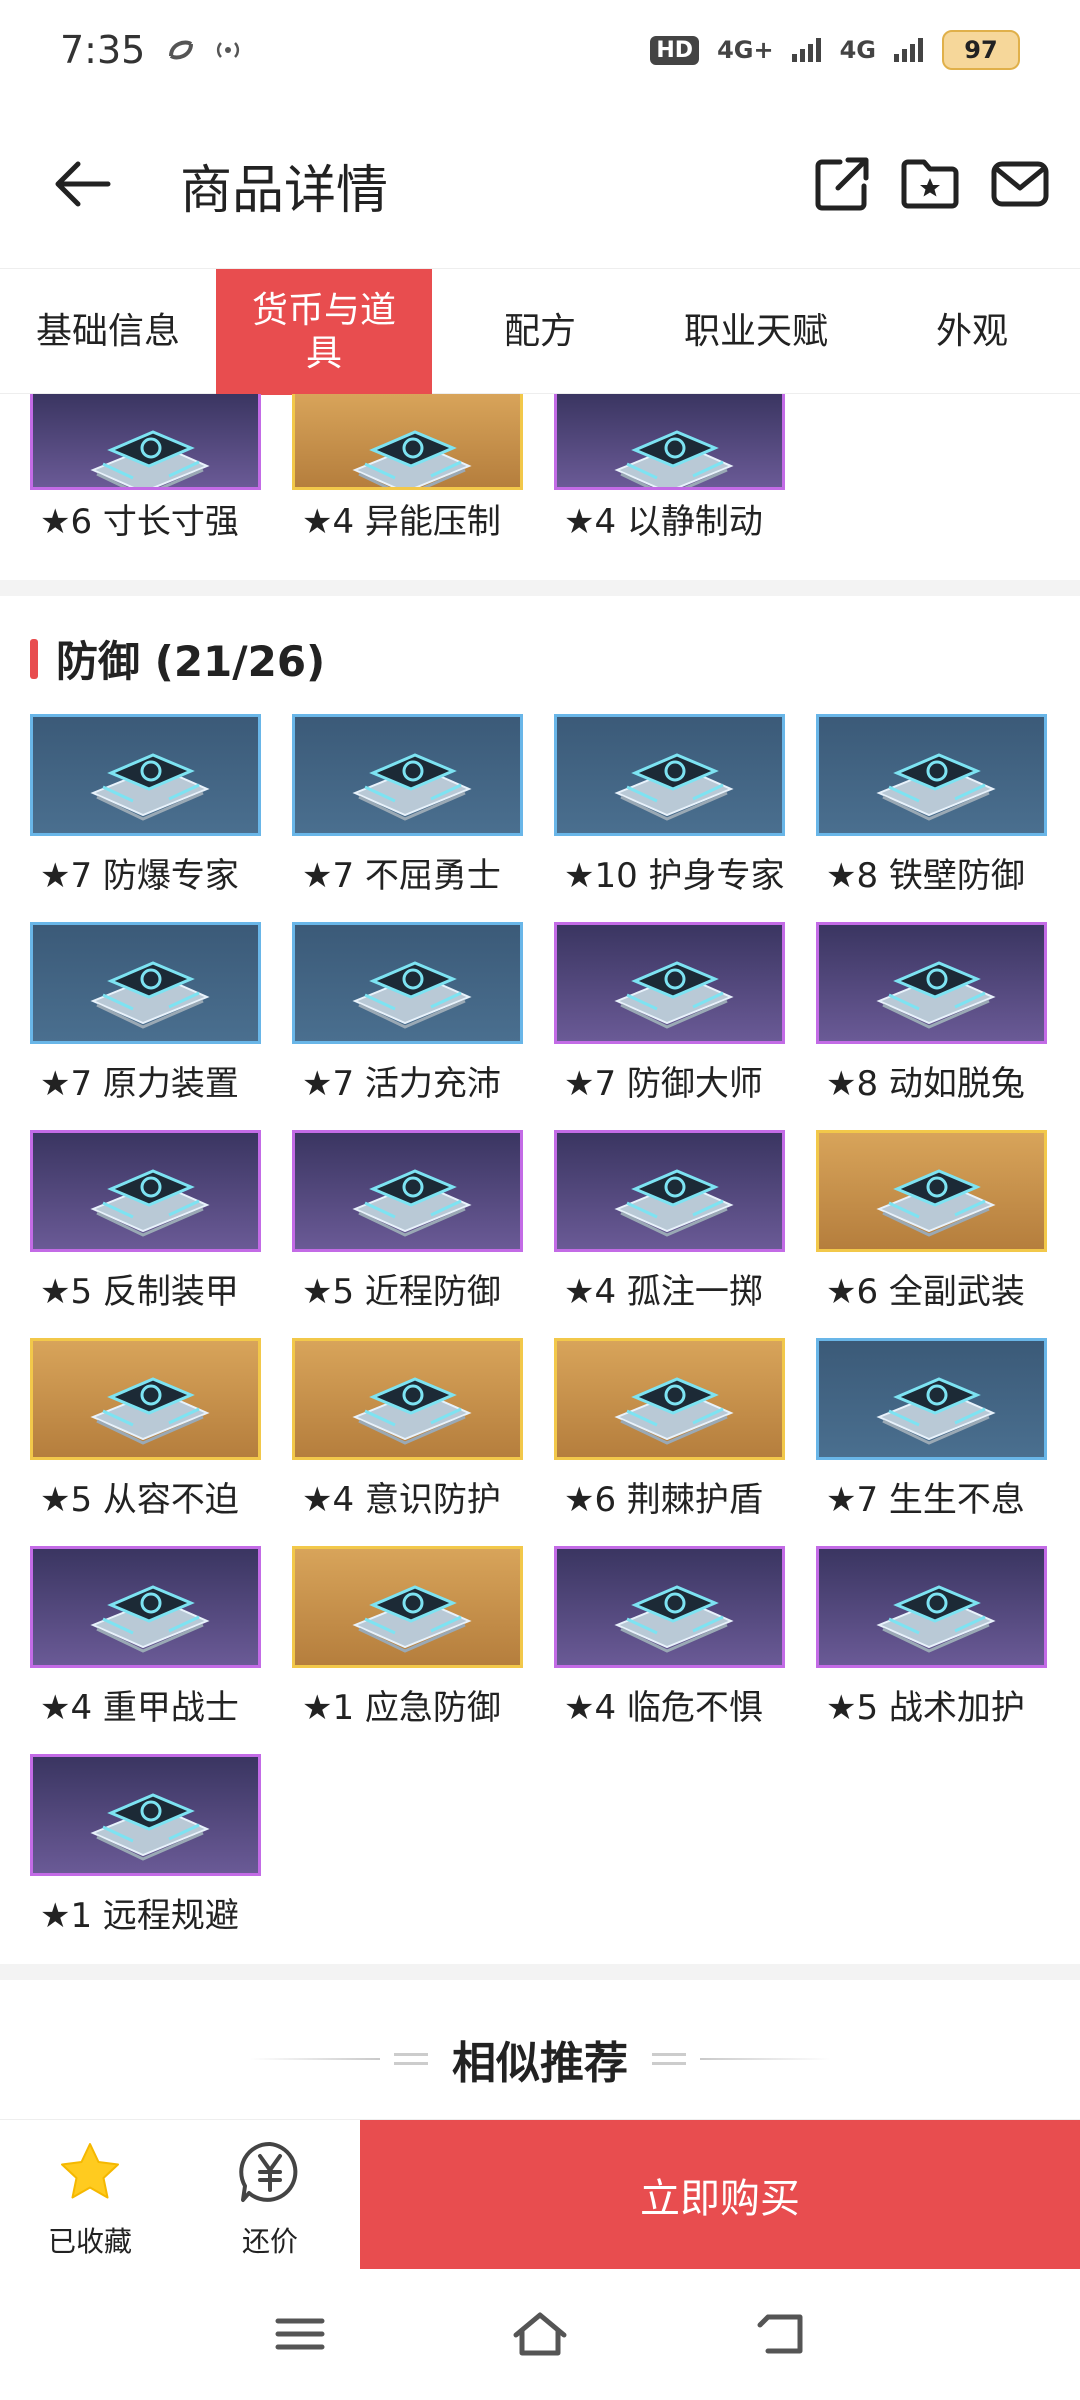 This screenshot has width=1080, height=2400. I want to click on talent-item: ★4 孤注一掷, so click(669, 1234).